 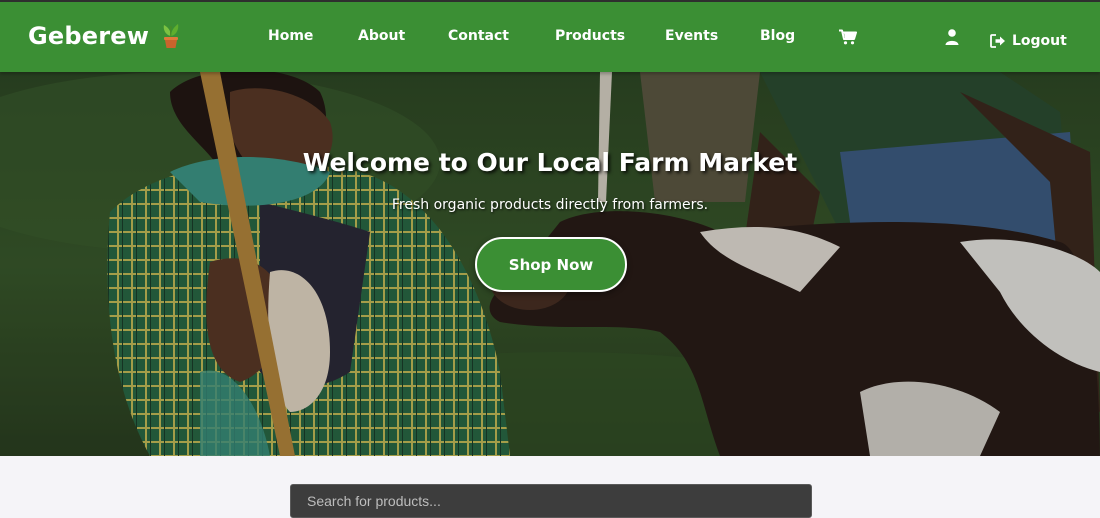 I want to click on potted-plant-icon, so click(x=171, y=36).